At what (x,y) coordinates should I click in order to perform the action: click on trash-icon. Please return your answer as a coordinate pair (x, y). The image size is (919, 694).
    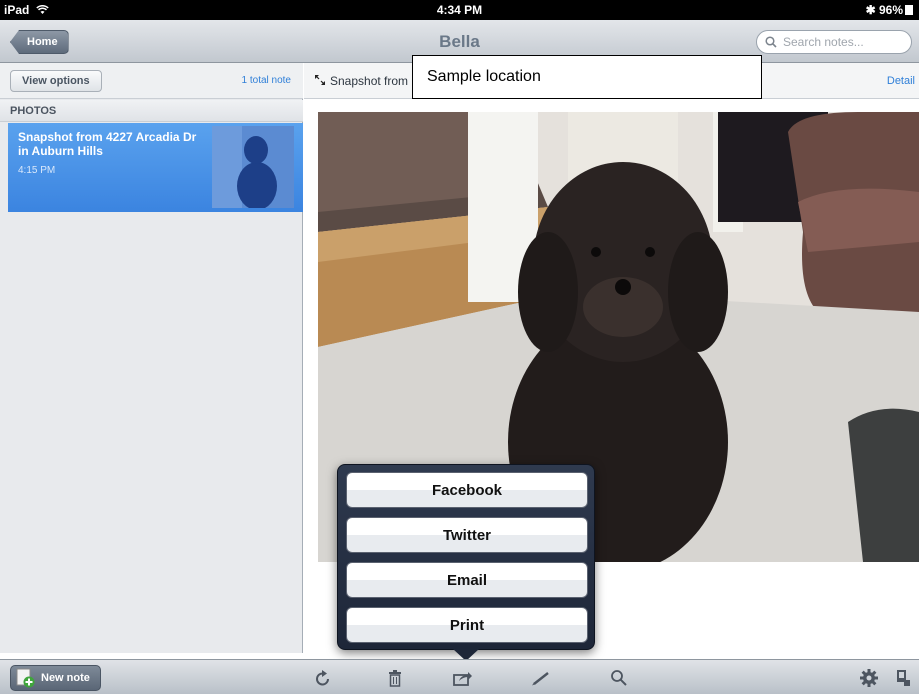
    Looking at the image, I should click on (395, 678).